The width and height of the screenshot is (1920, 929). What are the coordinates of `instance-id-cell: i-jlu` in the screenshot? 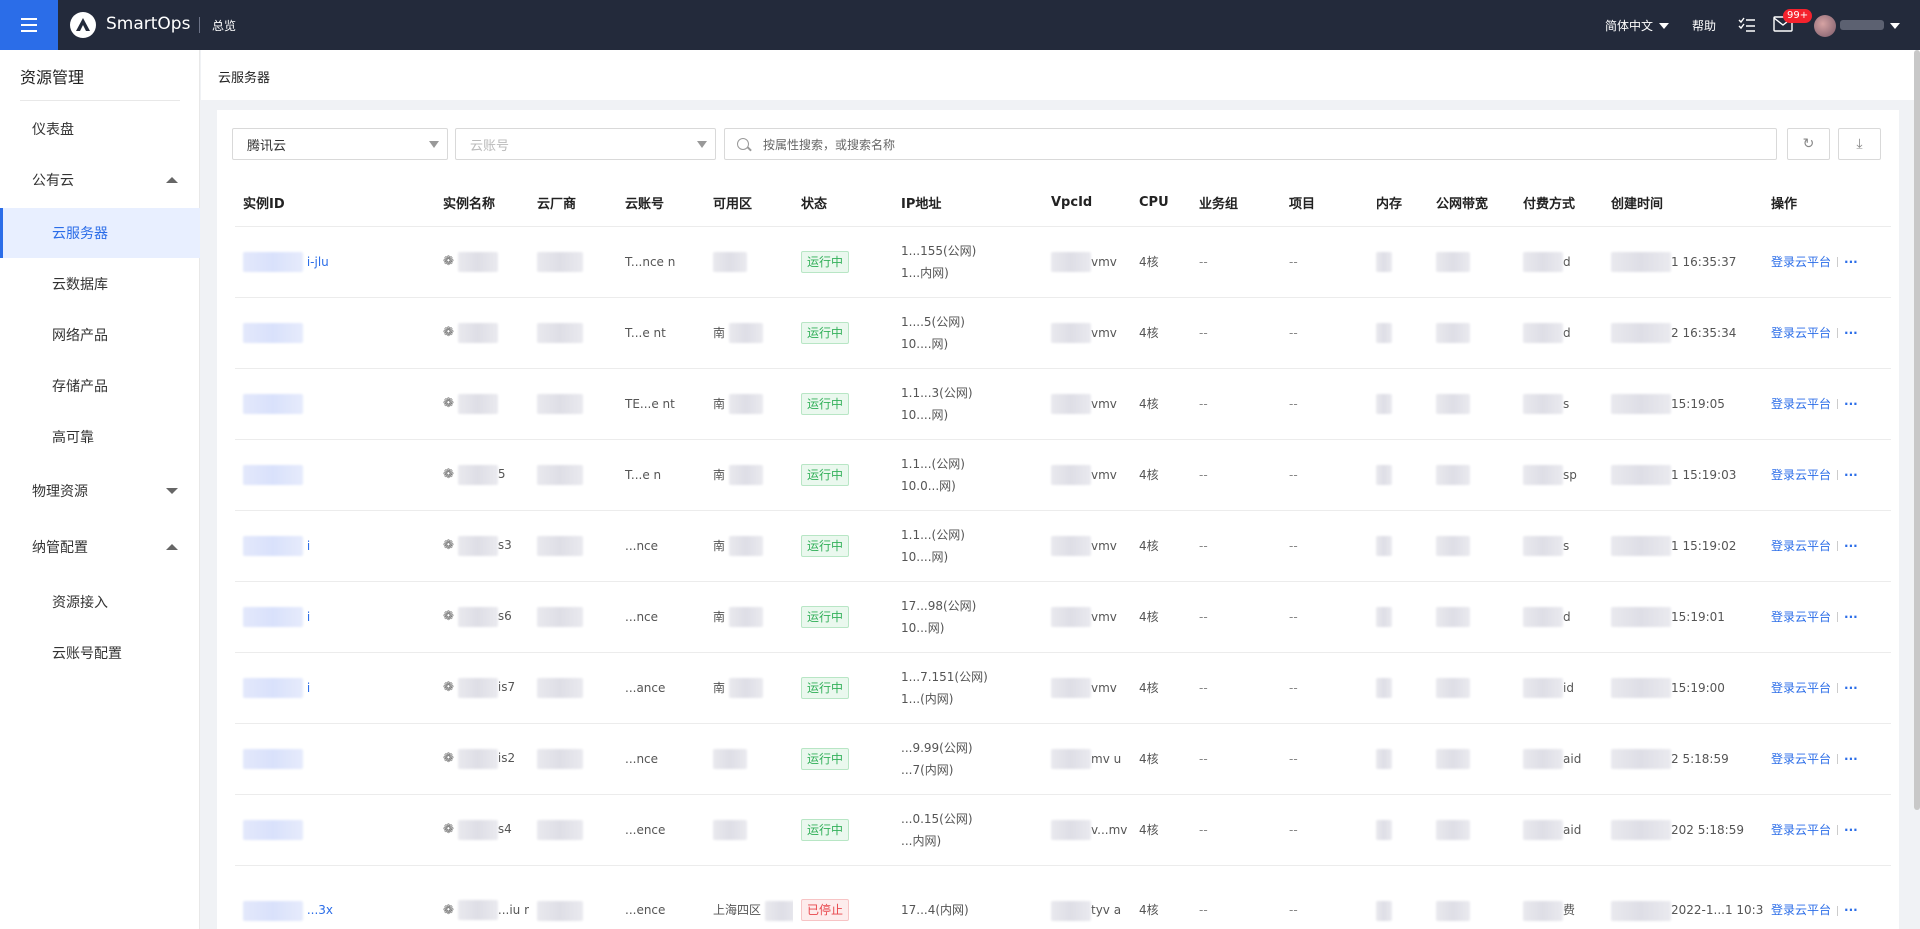 It's located at (335, 262).